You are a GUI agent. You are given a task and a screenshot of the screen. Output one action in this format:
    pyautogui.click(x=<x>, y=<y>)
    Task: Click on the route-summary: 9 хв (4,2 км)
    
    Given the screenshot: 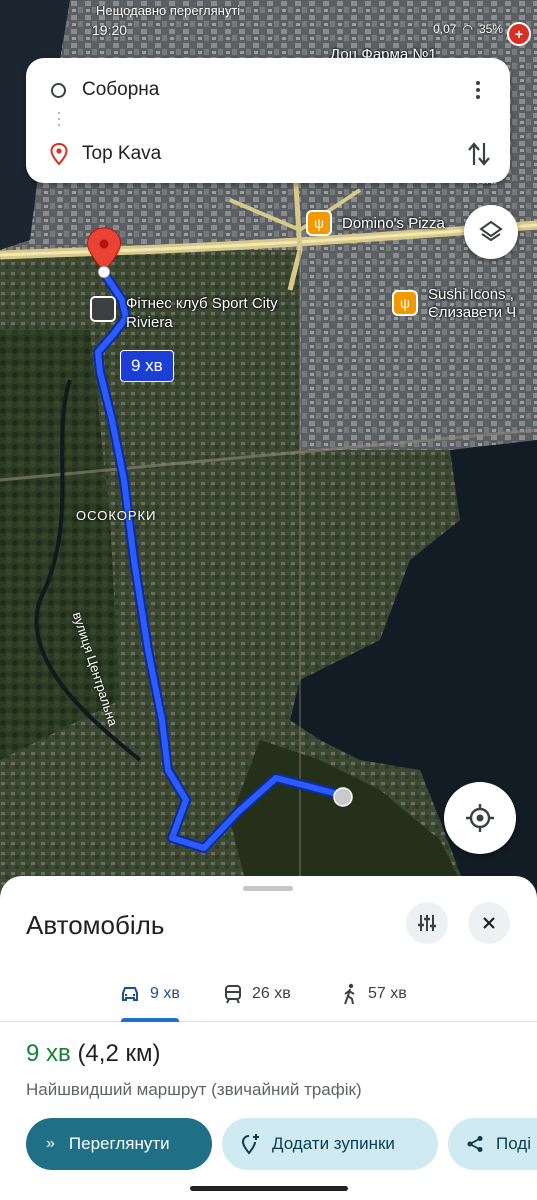 What is the action you would take?
    pyautogui.click(x=93, y=1054)
    